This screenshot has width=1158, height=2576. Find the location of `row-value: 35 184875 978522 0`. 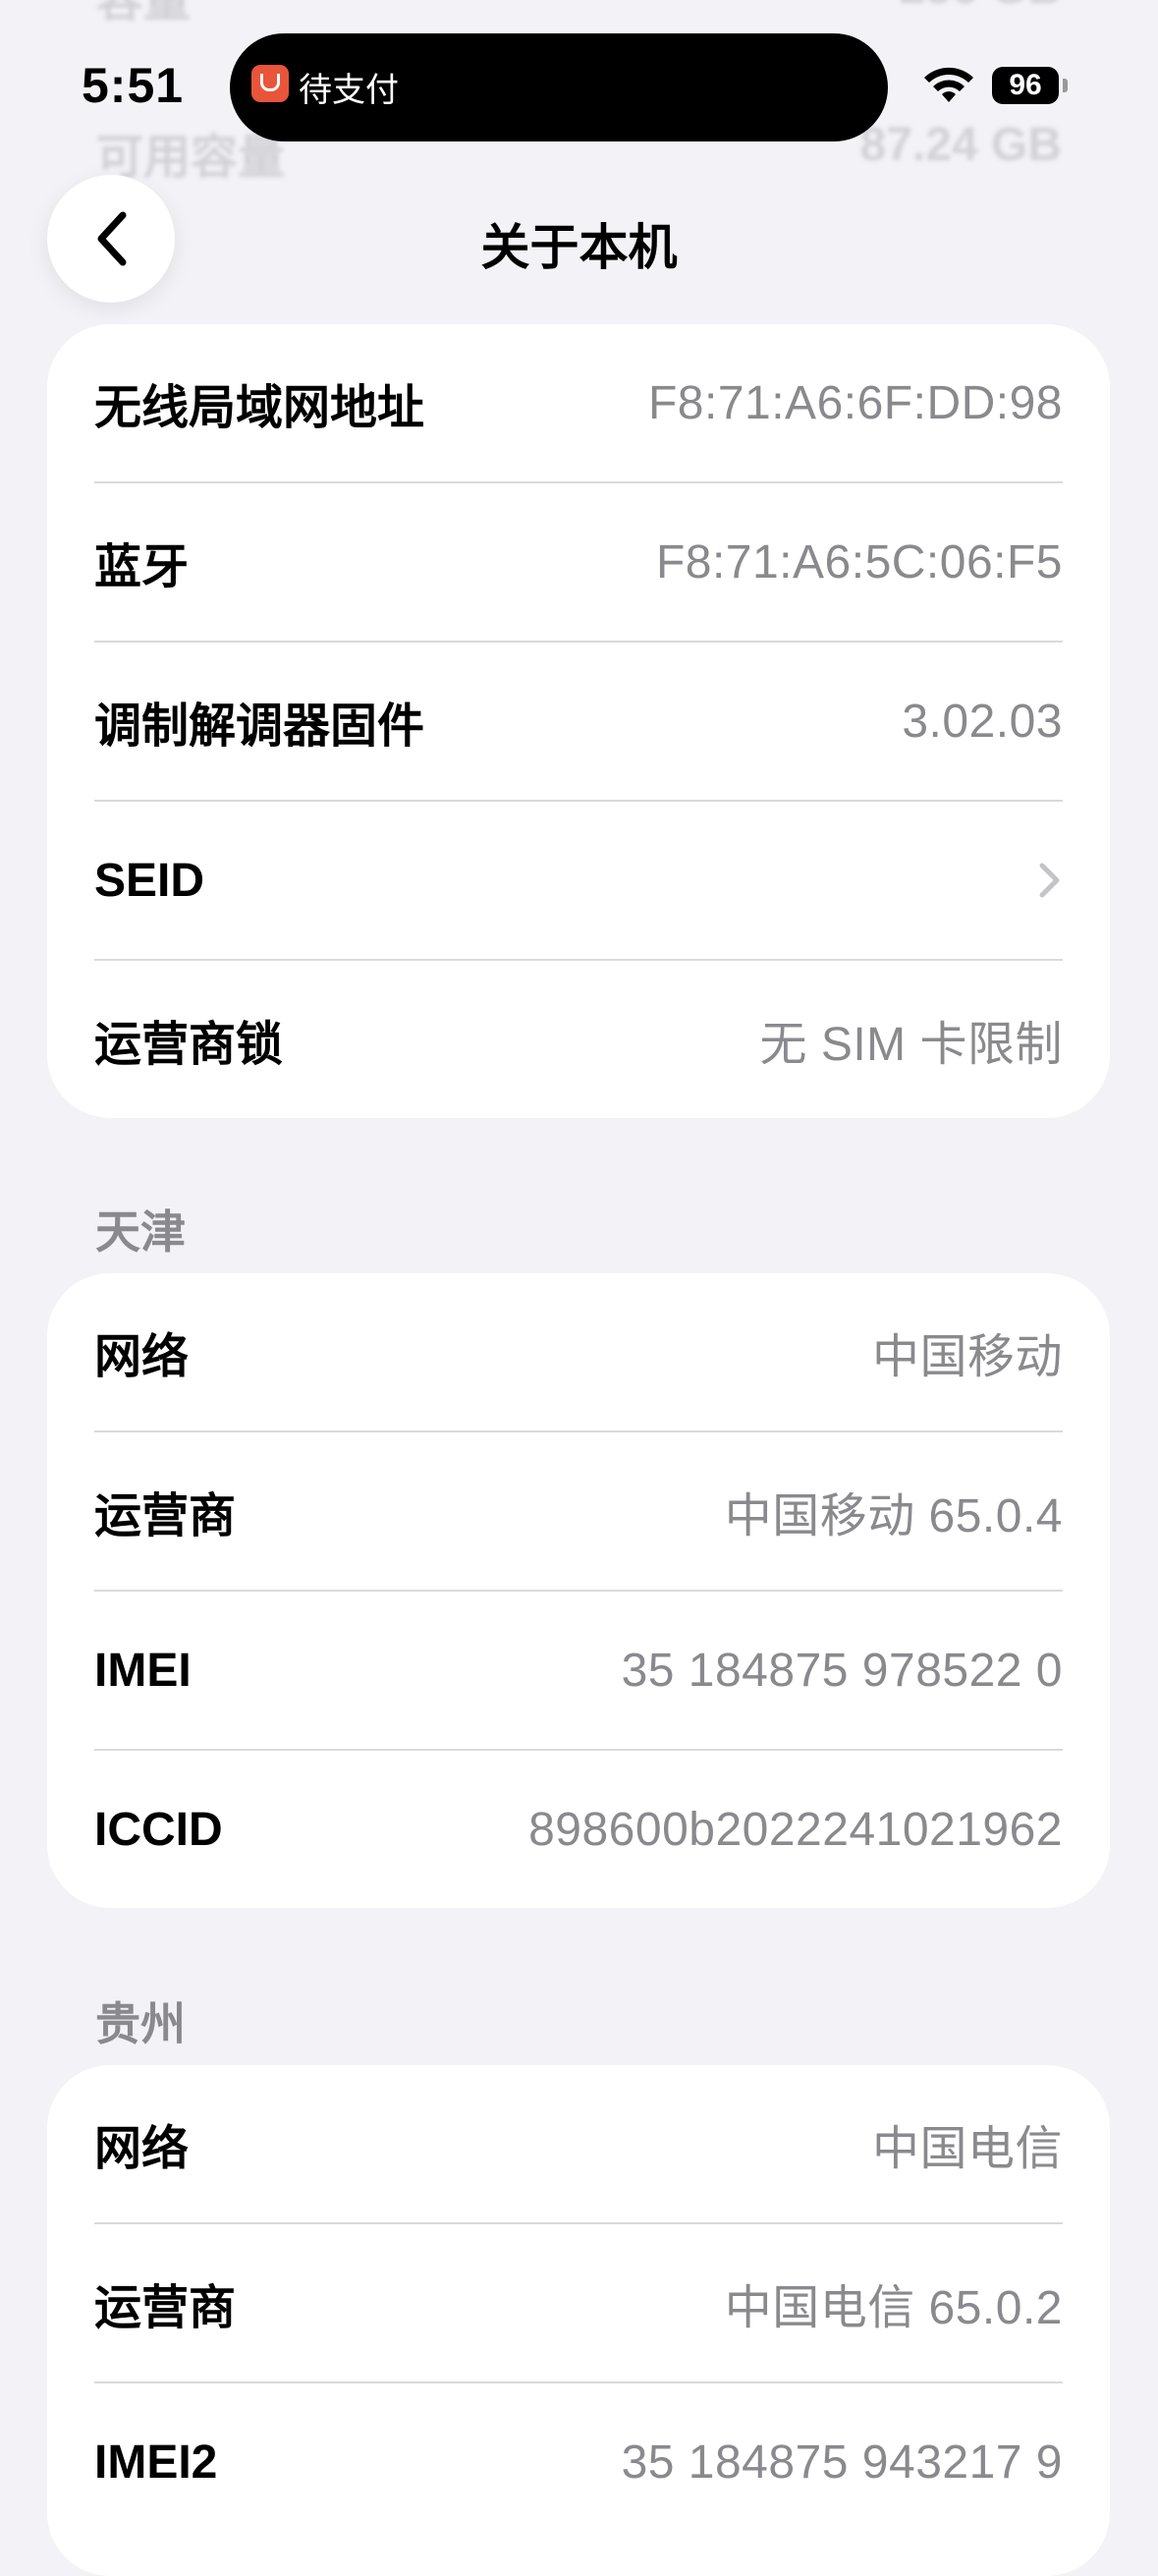

row-value: 35 184875 978522 0 is located at coordinates (842, 1670).